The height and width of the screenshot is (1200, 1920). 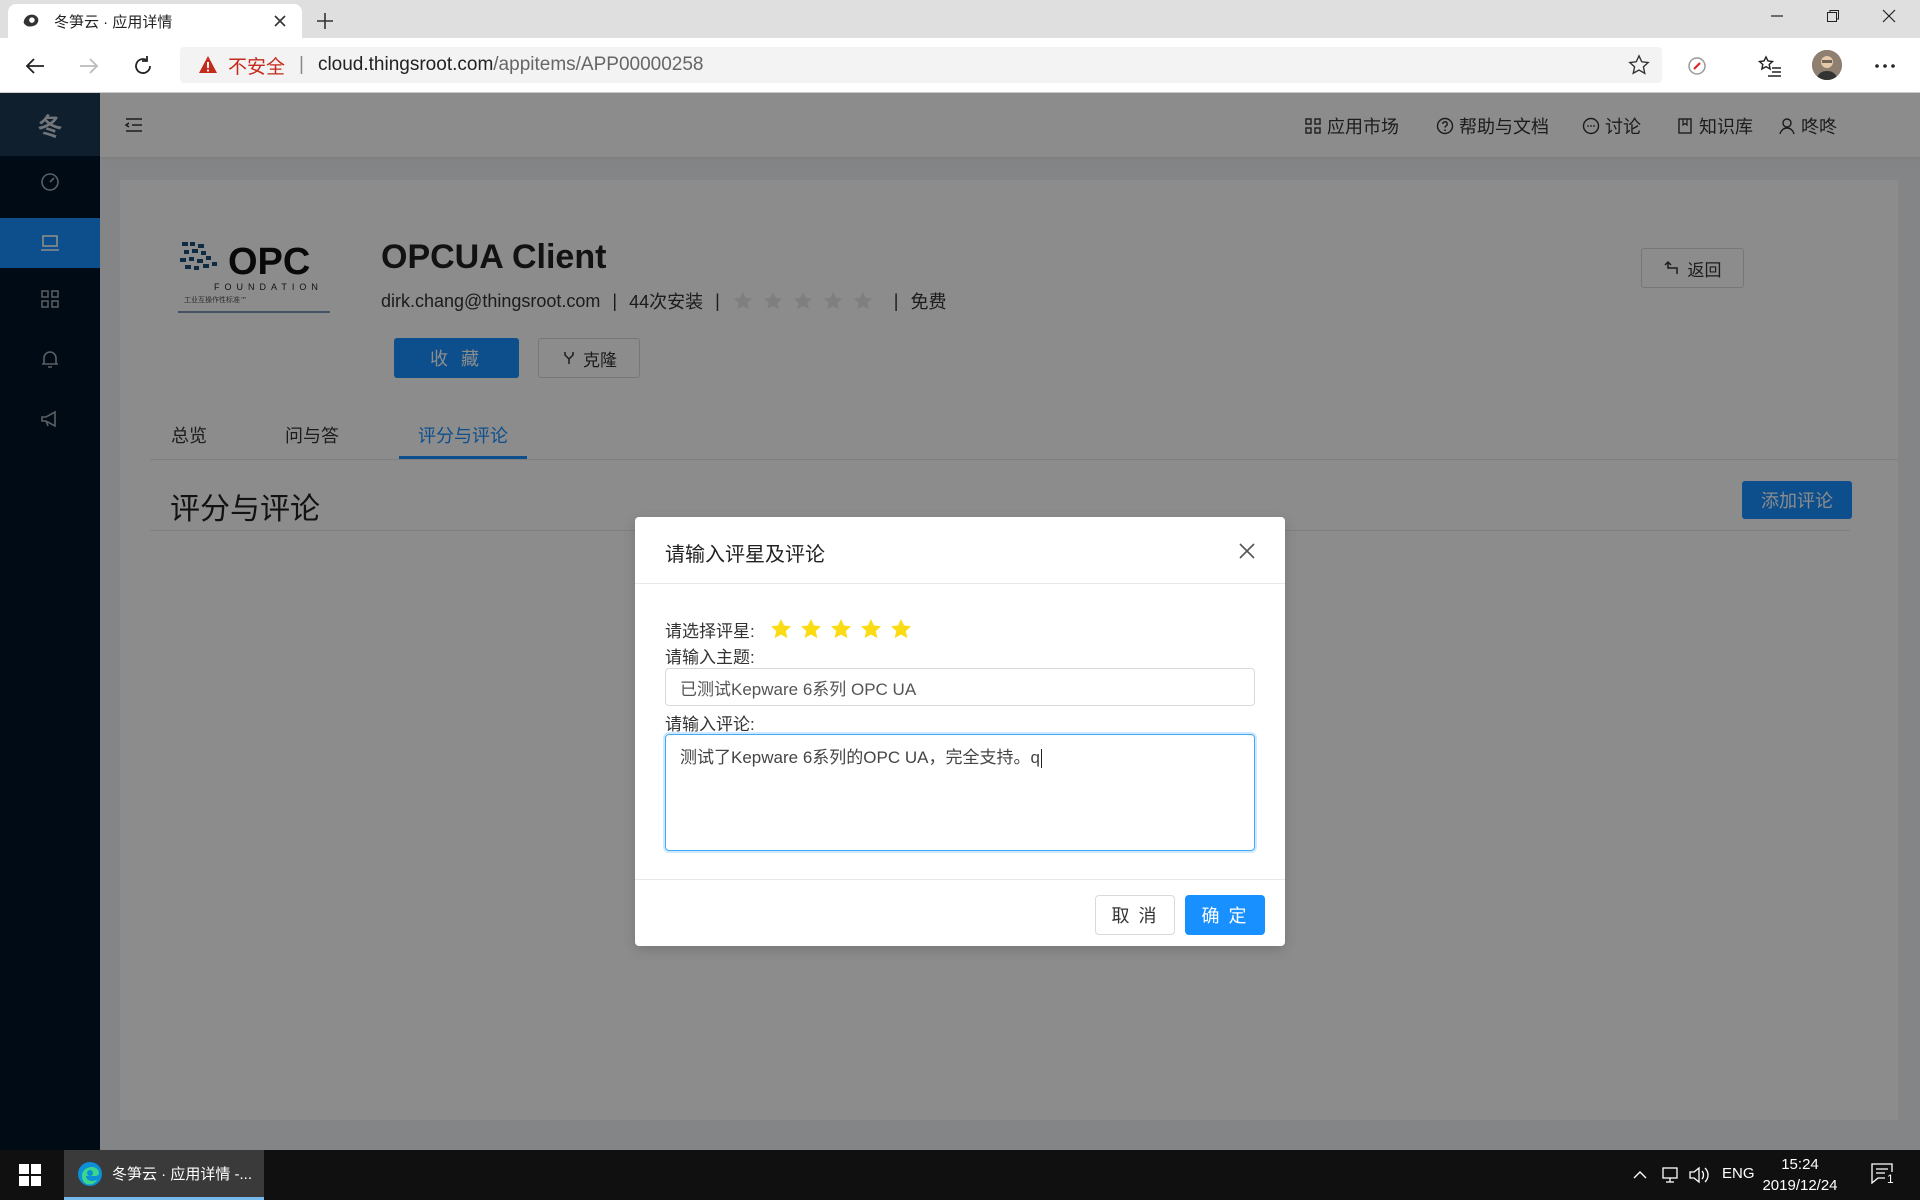 I want to click on more-menu-button, so click(x=1885, y=66).